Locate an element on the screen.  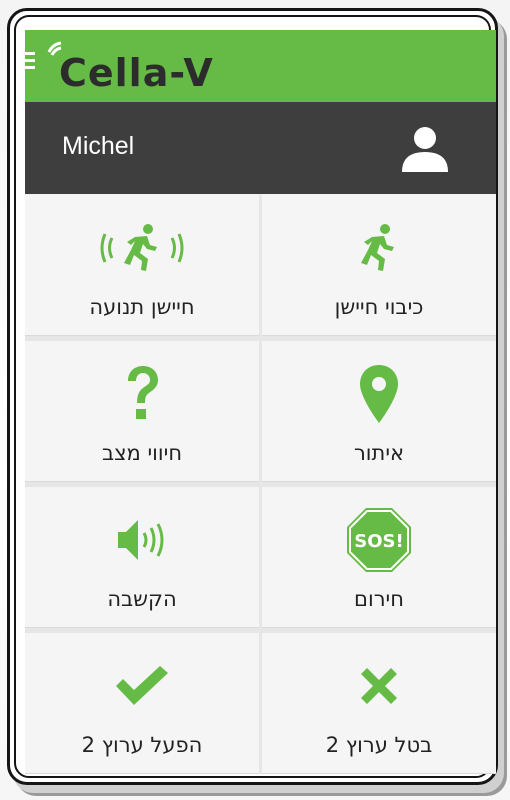
tile-motion-sensor: חיישן תנועה is located at coordinates (142, 265).